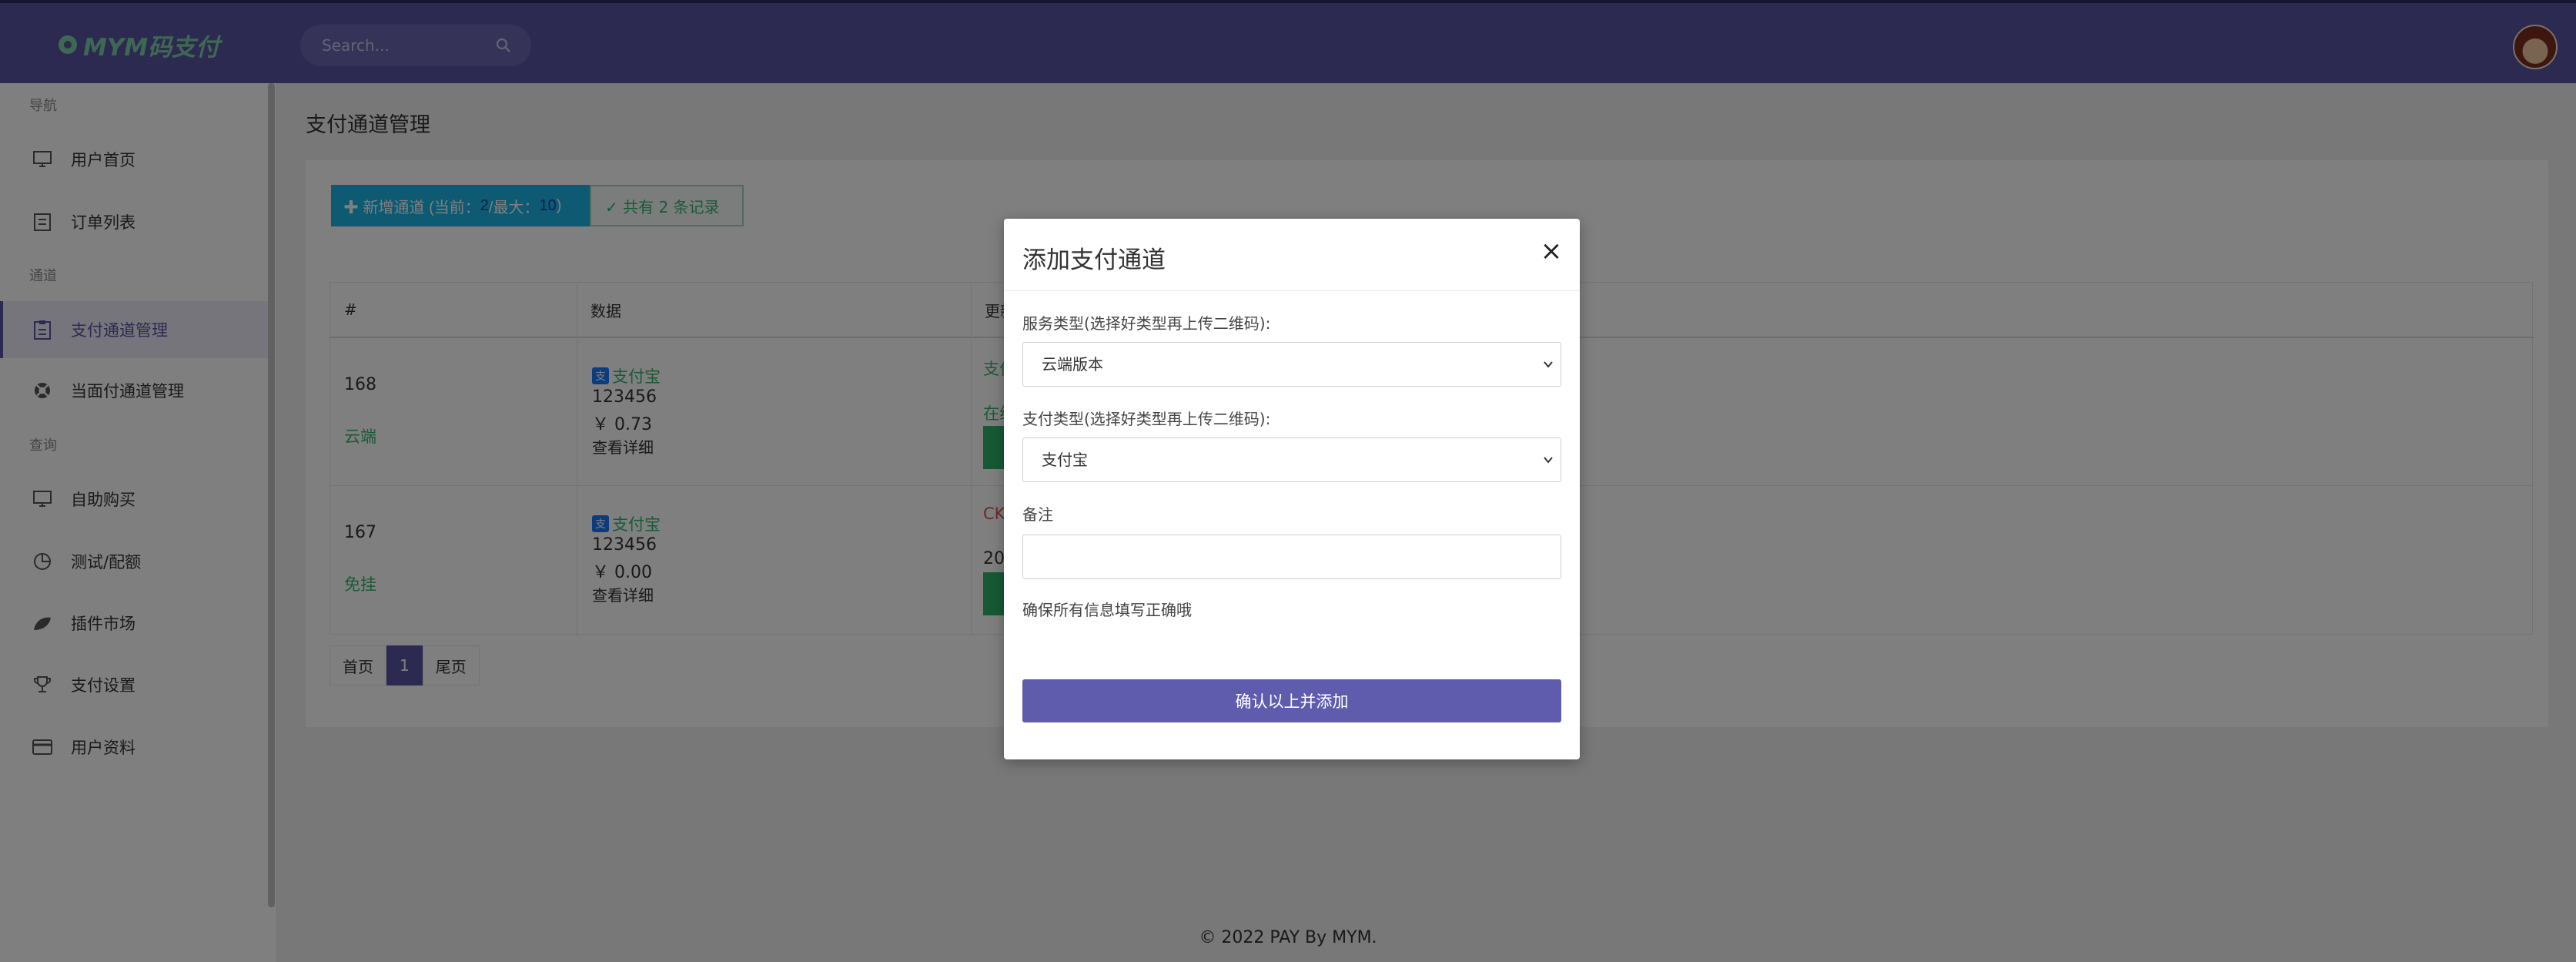  What do you see at coordinates (1147, 419) in the screenshot?
I see `pay-type-label: 支付类型(选择好类型再上传二维码):` at bounding box center [1147, 419].